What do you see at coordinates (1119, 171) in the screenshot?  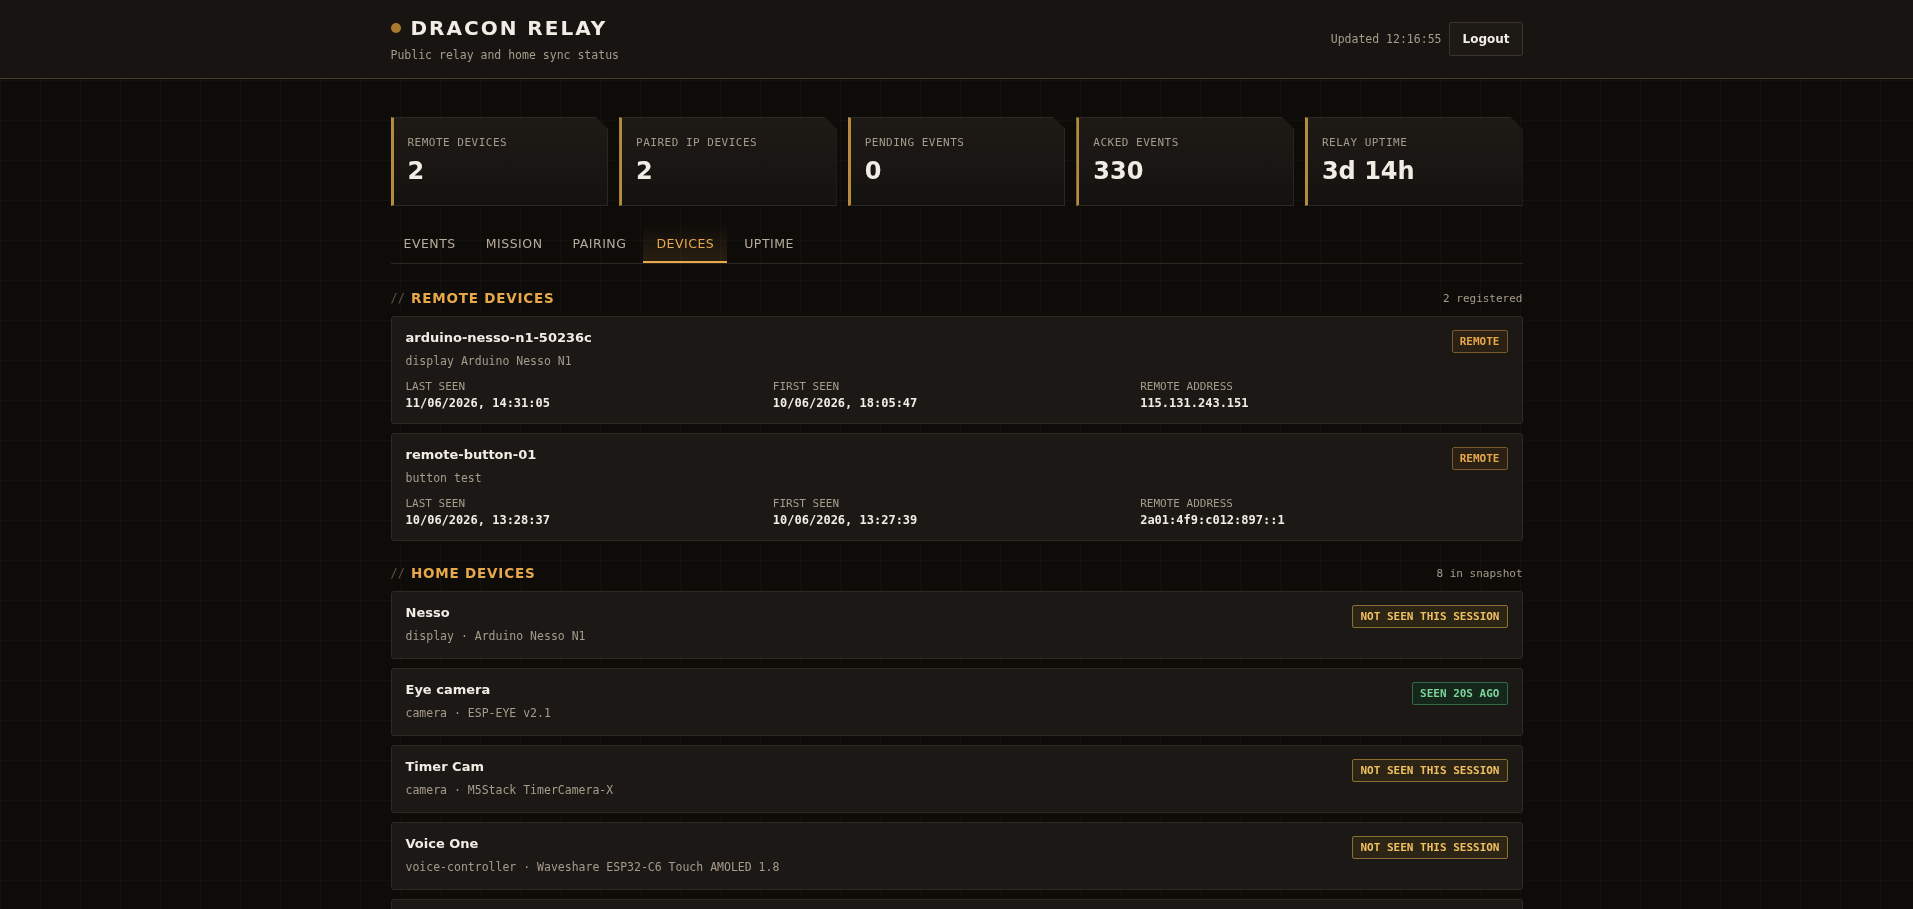 I see `stat-value: 330` at bounding box center [1119, 171].